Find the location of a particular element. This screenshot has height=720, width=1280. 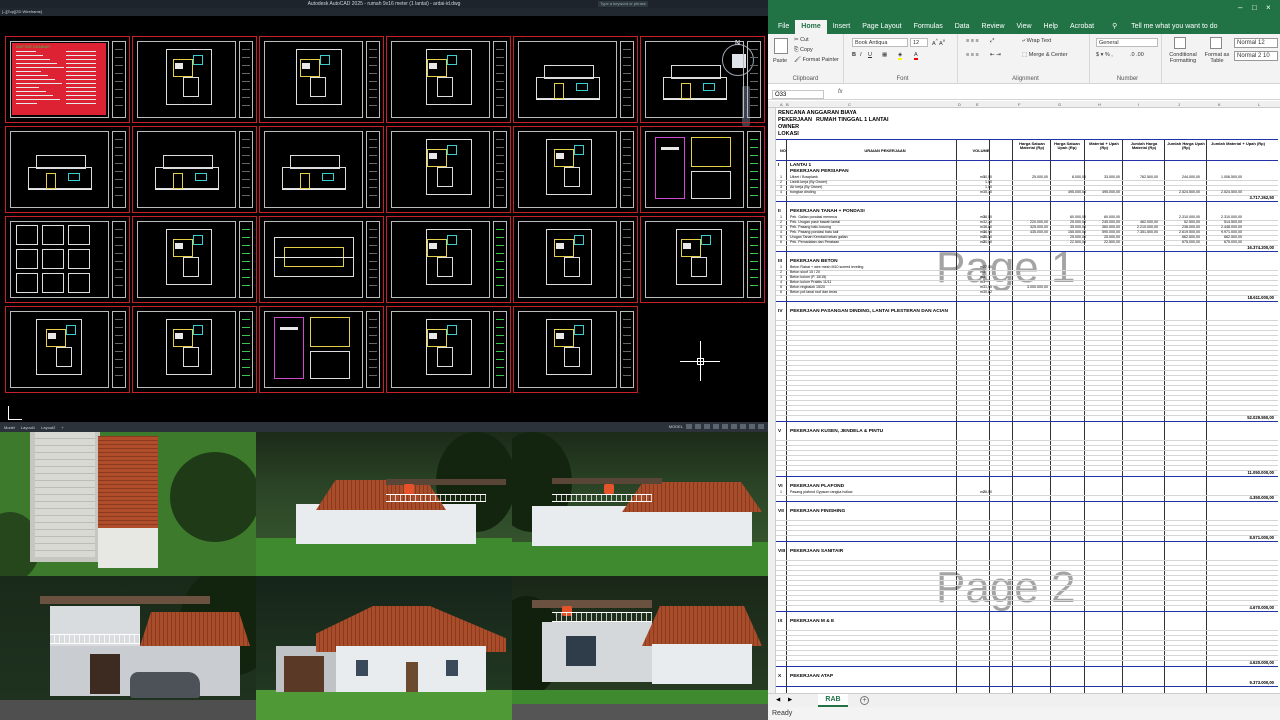

fx-icon: fx is located at coordinates (840, 92).